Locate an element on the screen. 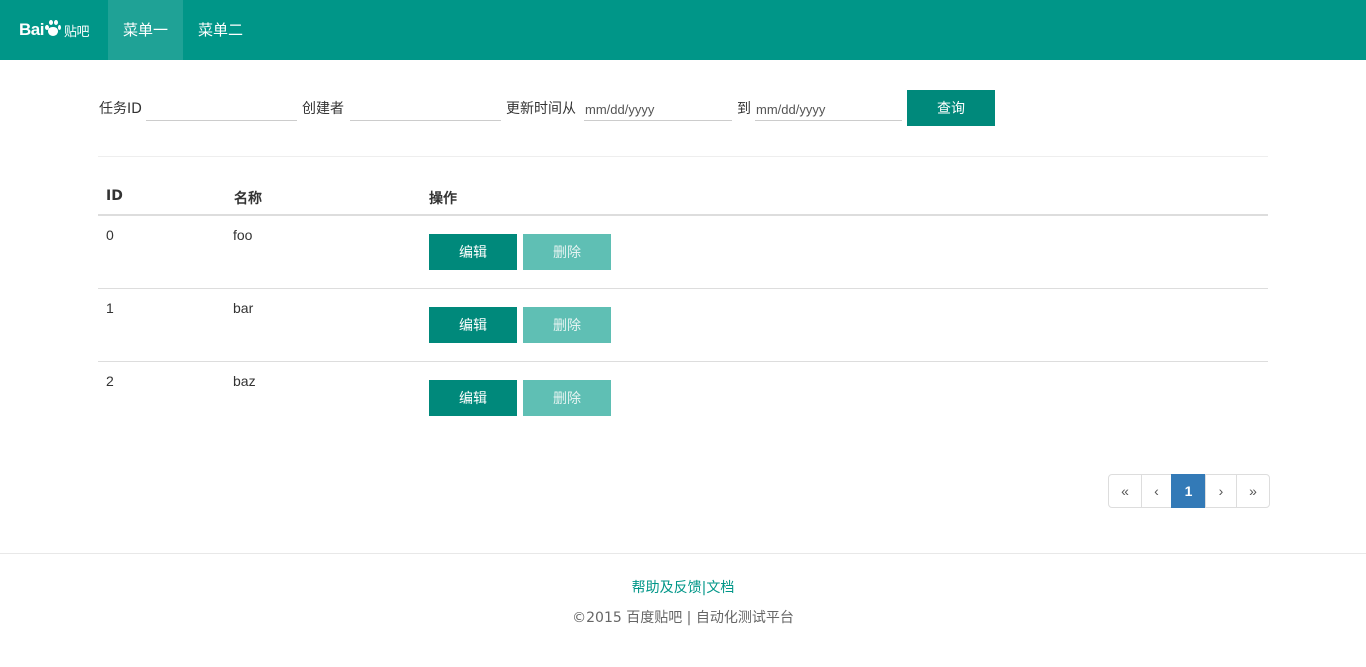 Image resolution: width=1366 pixels, height=667 pixels. column-header-id: ID is located at coordinates (114, 196).